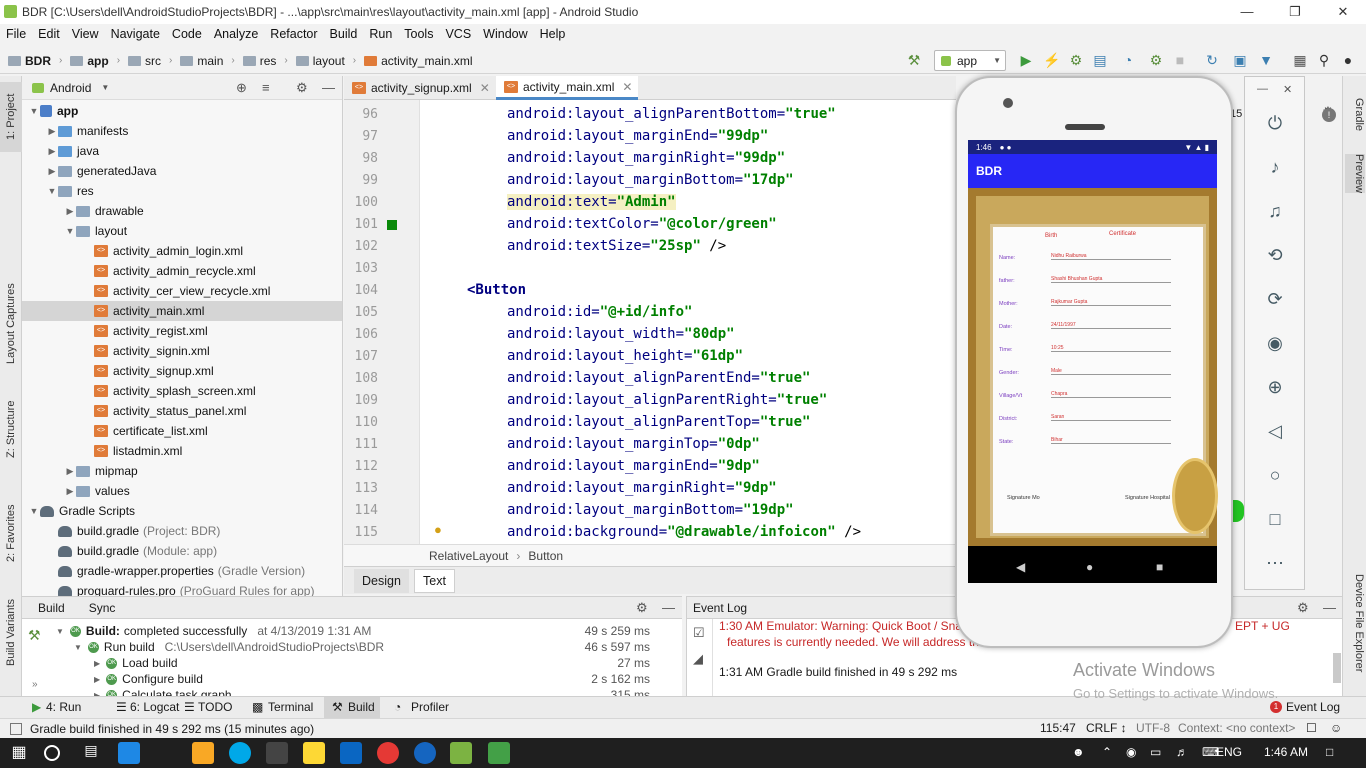 The image size is (1366, 768). Describe the element at coordinates (698, 659) in the screenshot. I see `trash-icon: ◢` at that location.